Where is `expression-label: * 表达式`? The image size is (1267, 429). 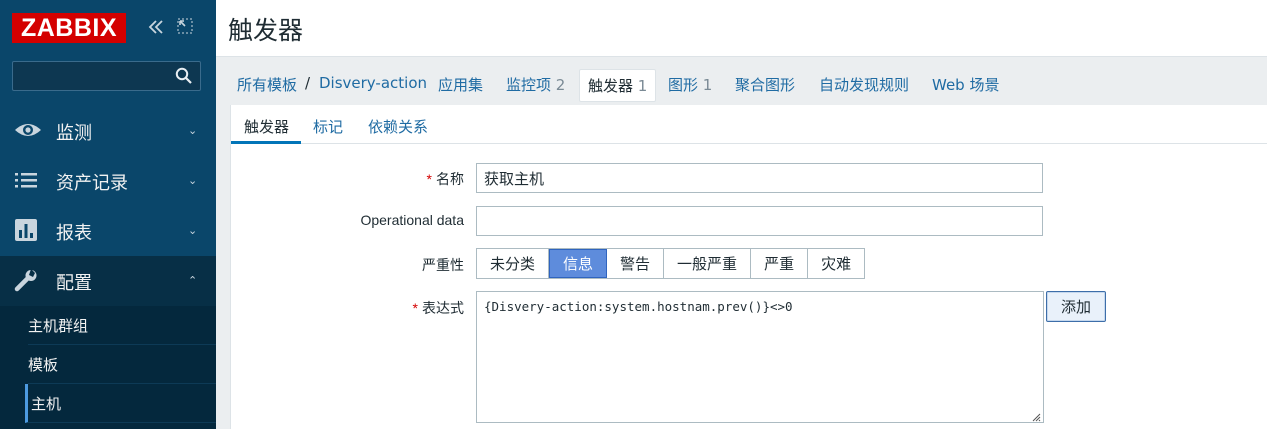
expression-label: * 表达式 is located at coordinates (354, 308).